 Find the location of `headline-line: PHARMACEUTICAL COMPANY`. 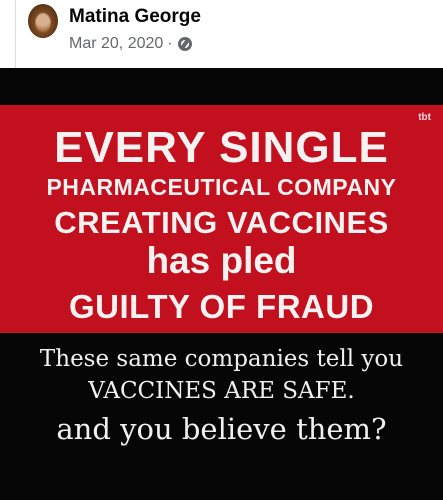

headline-line: PHARMACEUTICAL COMPANY is located at coordinates (221, 187).